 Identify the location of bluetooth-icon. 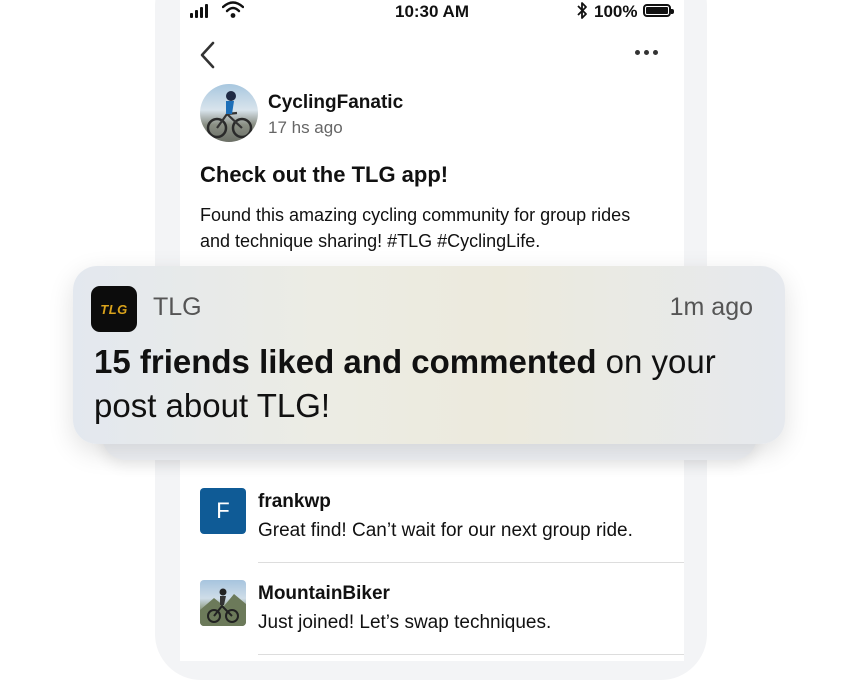
(582, 10).